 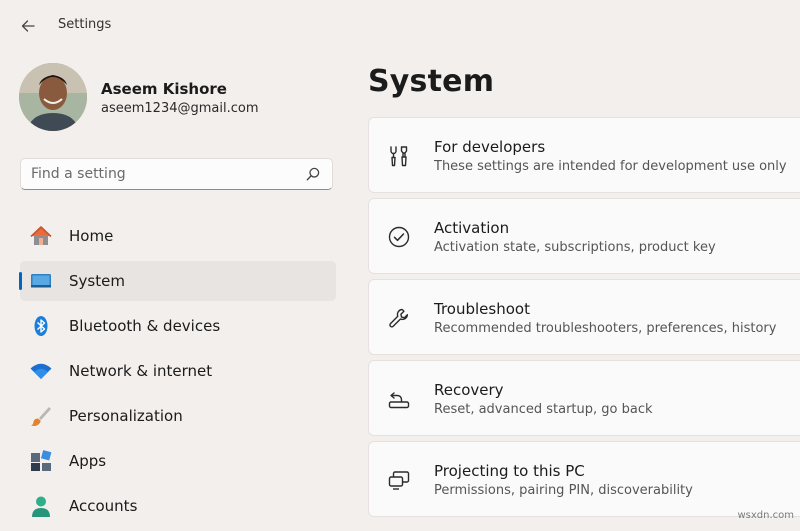 I want to click on sidebar-item-network-internet: Network & internet, so click(x=178, y=371).